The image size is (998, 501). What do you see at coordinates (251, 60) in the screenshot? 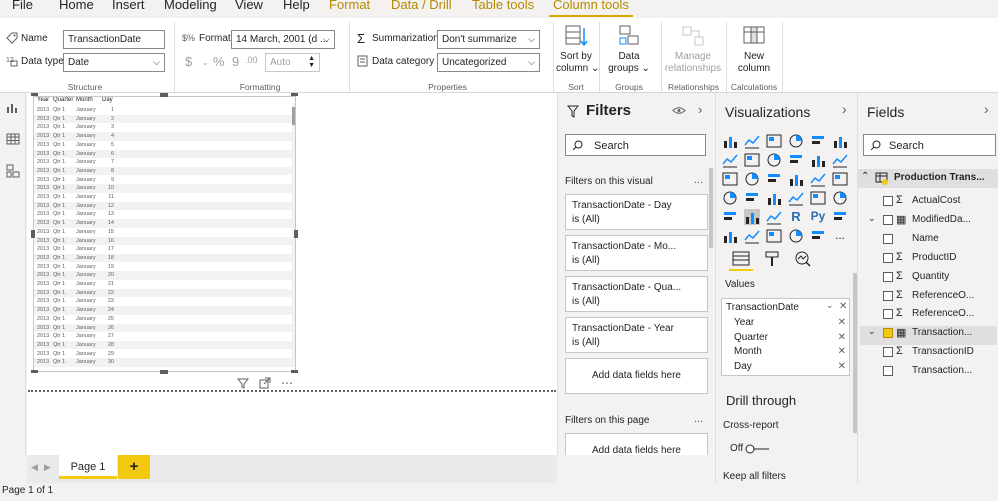
I see `decimal-button: .00` at bounding box center [251, 60].